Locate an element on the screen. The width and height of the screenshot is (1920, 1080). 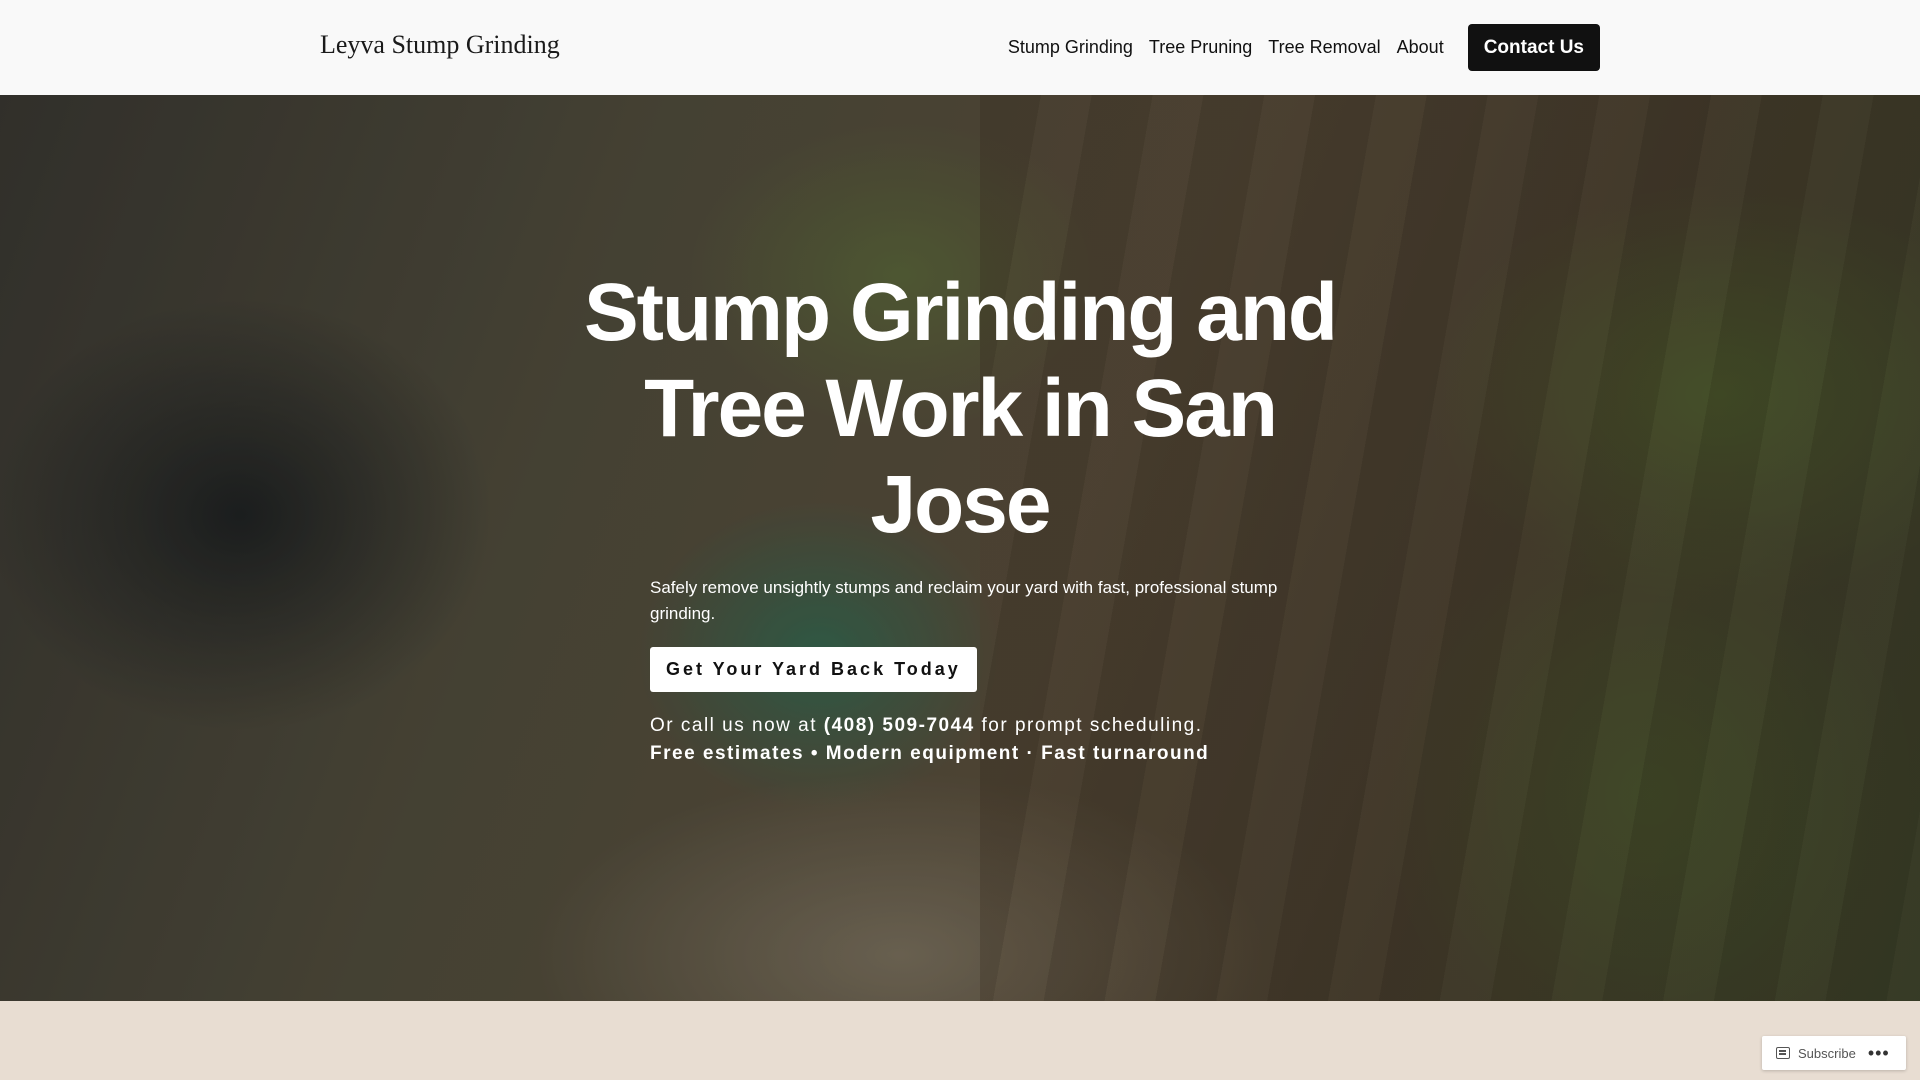
subscribe-label: Subscribe is located at coordinates (1827, 1053).